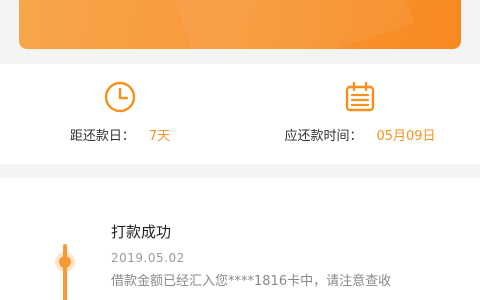 The width and height of the screenshot is (480, 300). Describe the element at coordinates (120, 97) in the screenshot. I see `clock-icon` at that location.